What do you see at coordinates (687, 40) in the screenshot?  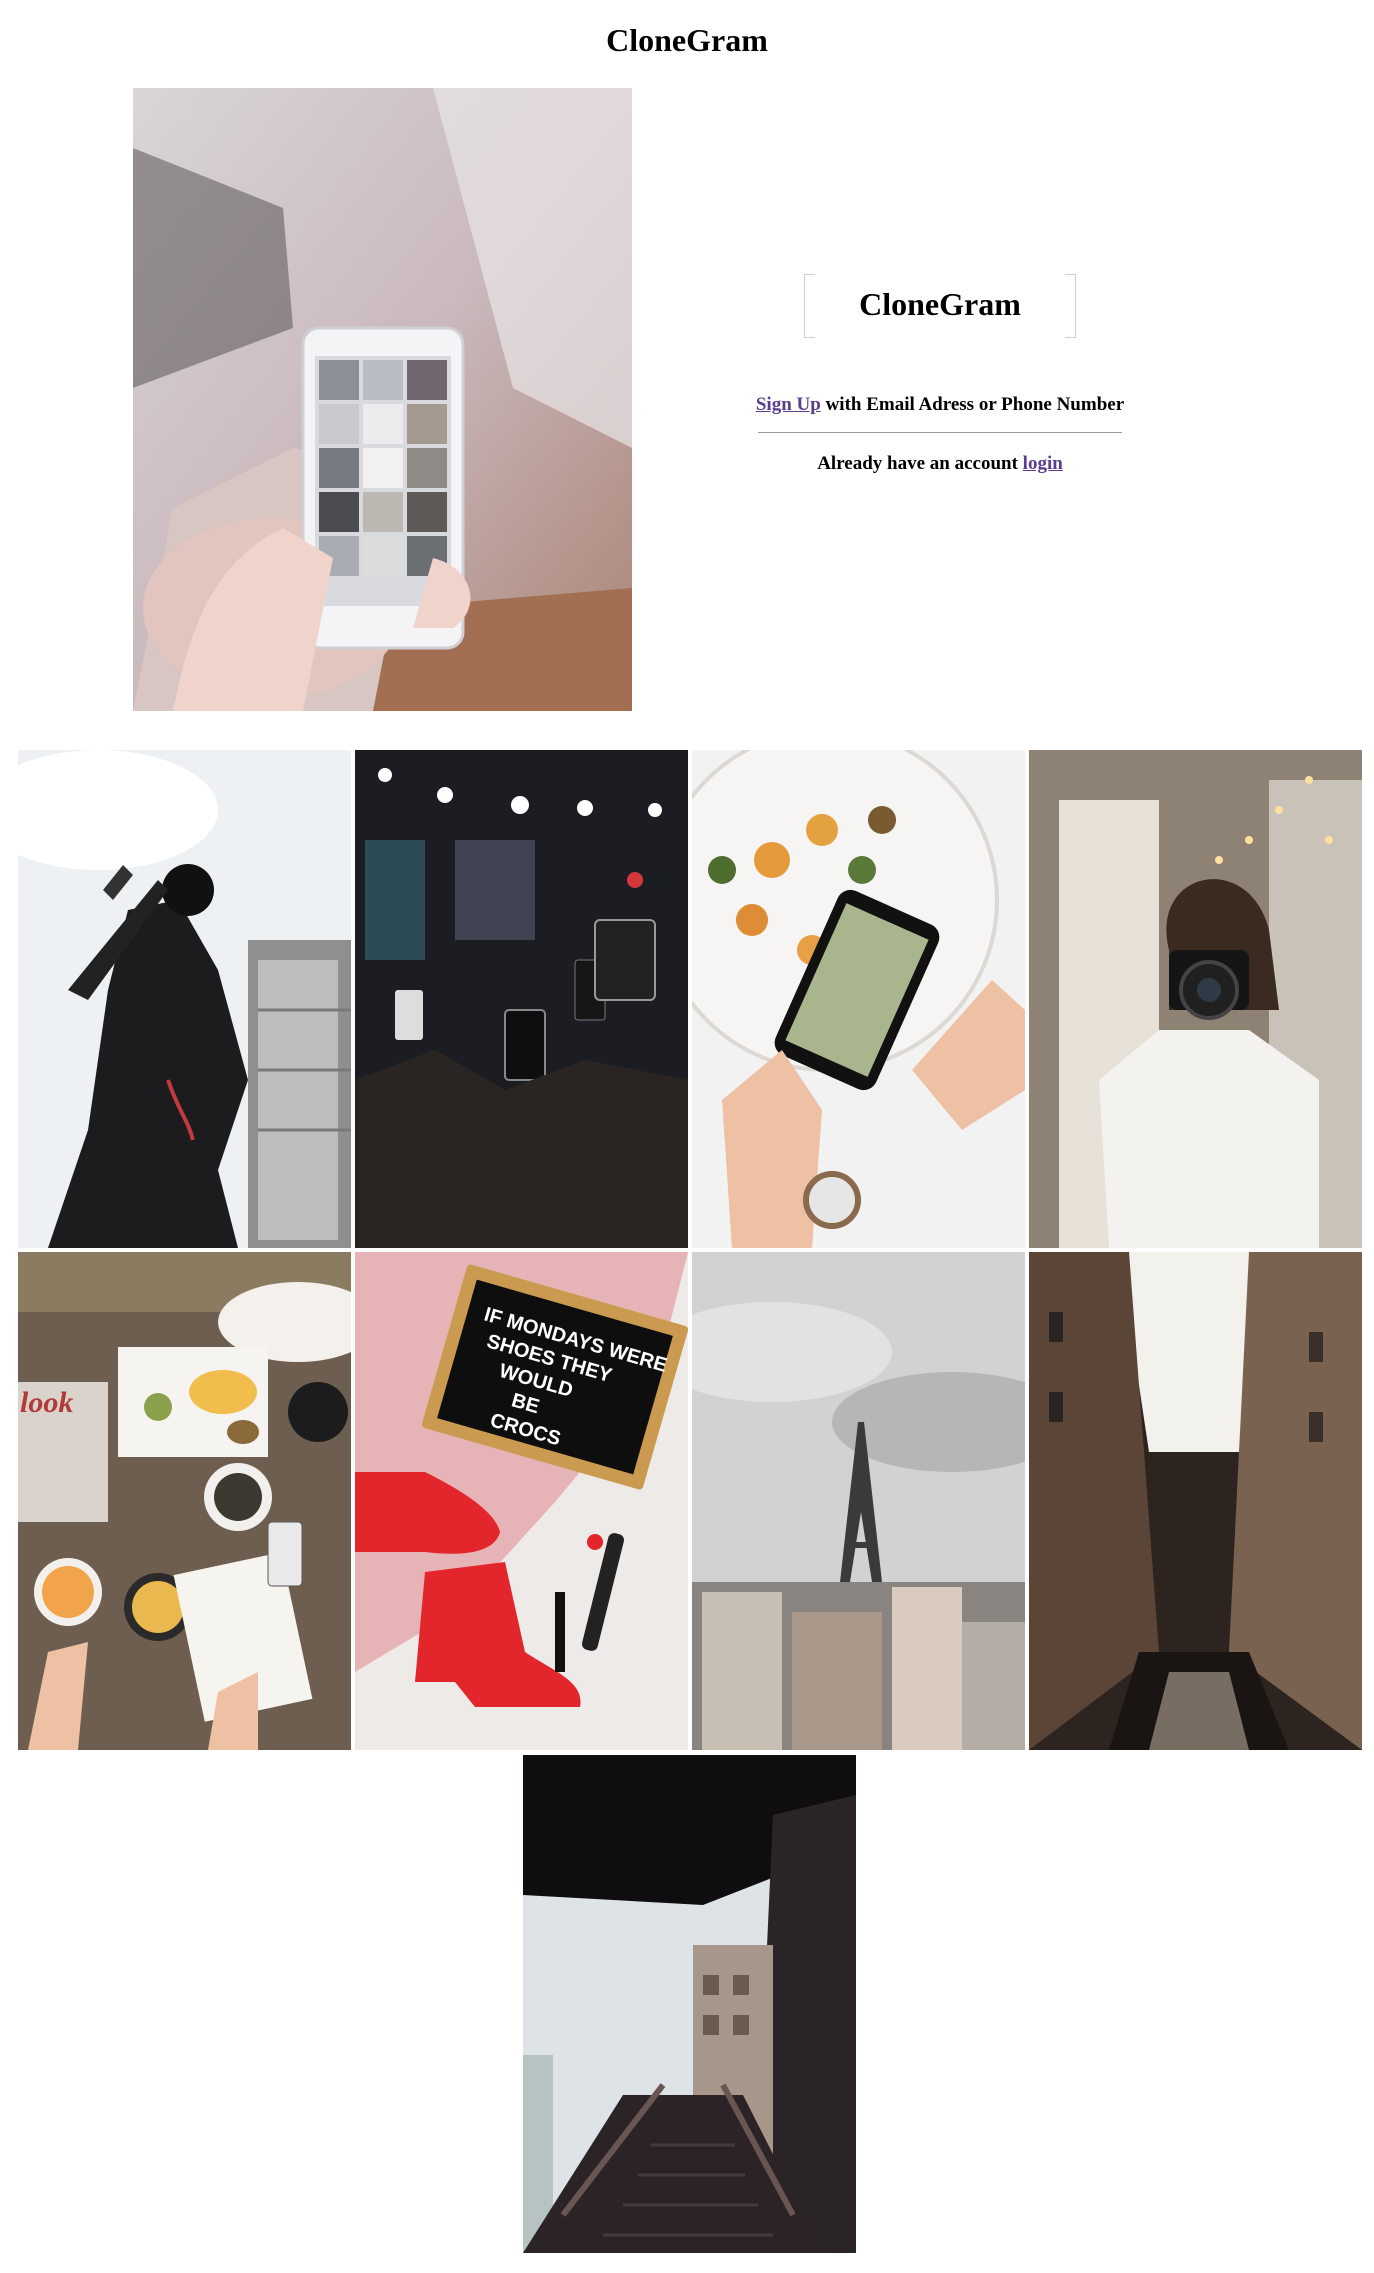 I see `page-title: CloneGram` at bounding box center [687, 40].